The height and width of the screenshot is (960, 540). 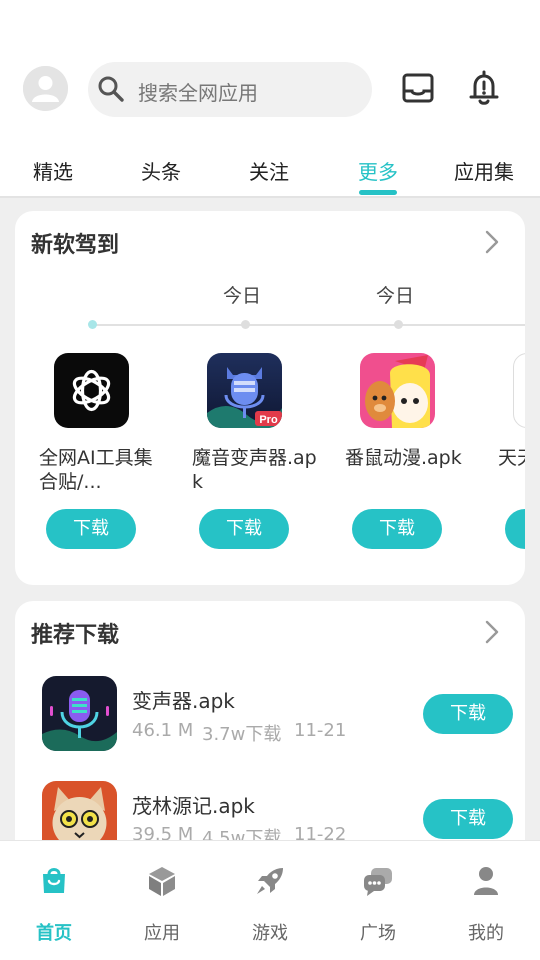 What do you see at coordinates (484, 170) in the screenshot?
I see `tab-app-collections: 应用集` at bounding box center [484, 170].